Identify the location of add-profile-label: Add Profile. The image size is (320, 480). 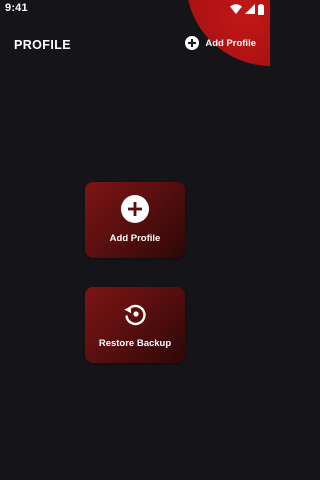
(135, 238).